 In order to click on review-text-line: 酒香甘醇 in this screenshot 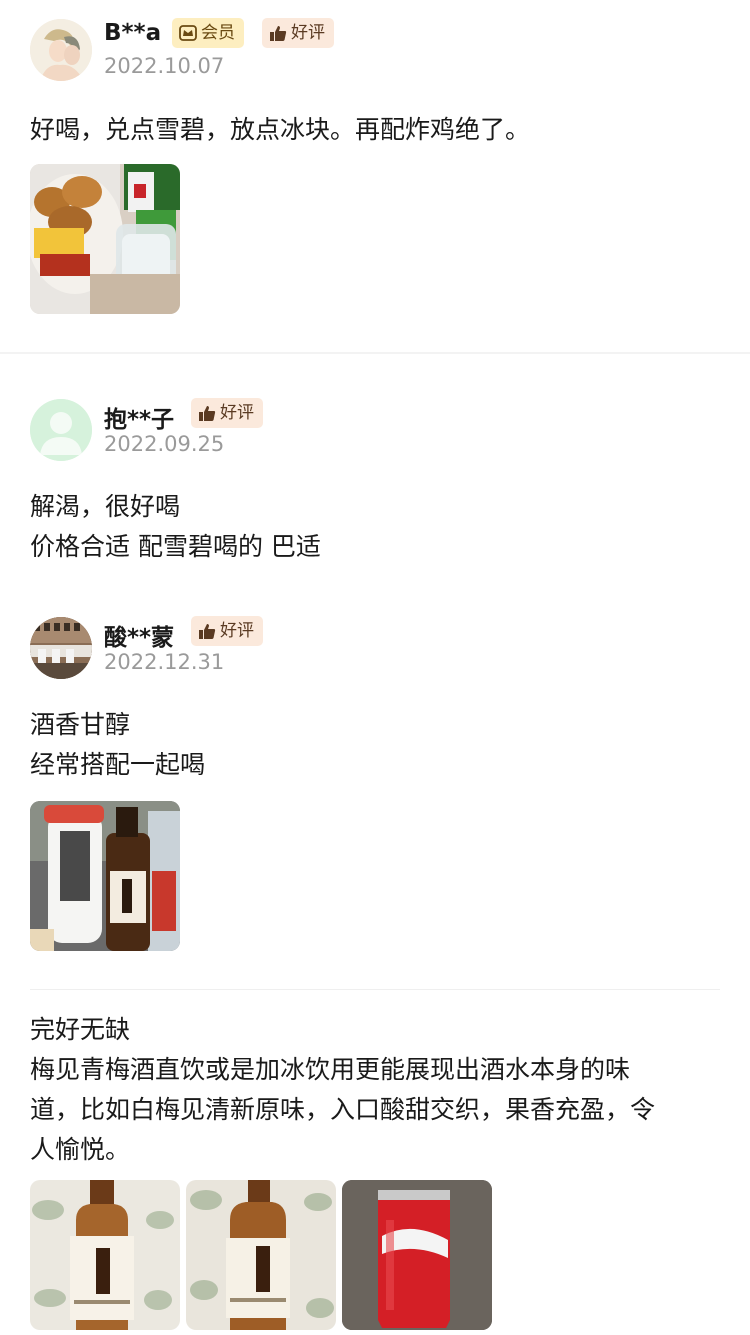, I will do `click(80, 724)`.